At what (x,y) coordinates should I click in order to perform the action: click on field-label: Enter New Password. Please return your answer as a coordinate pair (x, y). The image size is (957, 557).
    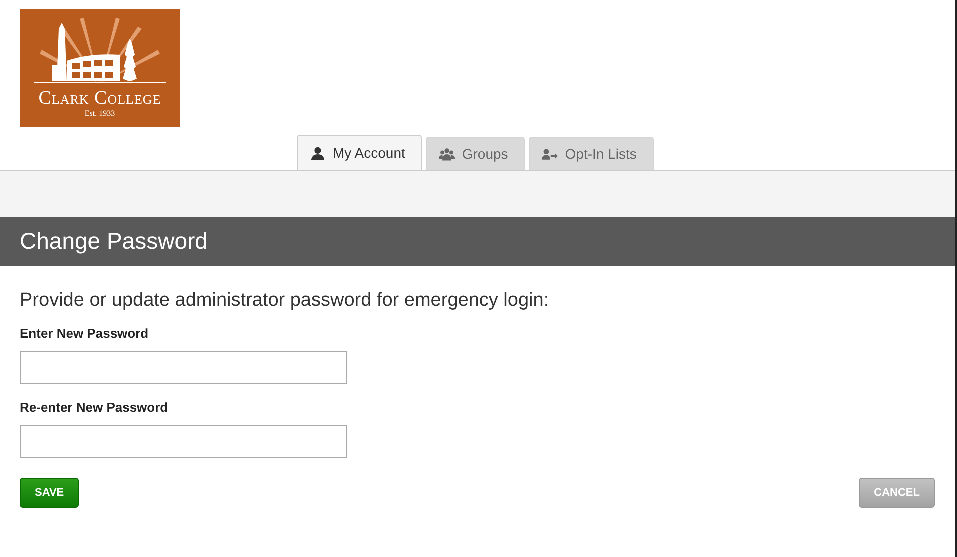
    Looking at the image, I should click on (84, 333).